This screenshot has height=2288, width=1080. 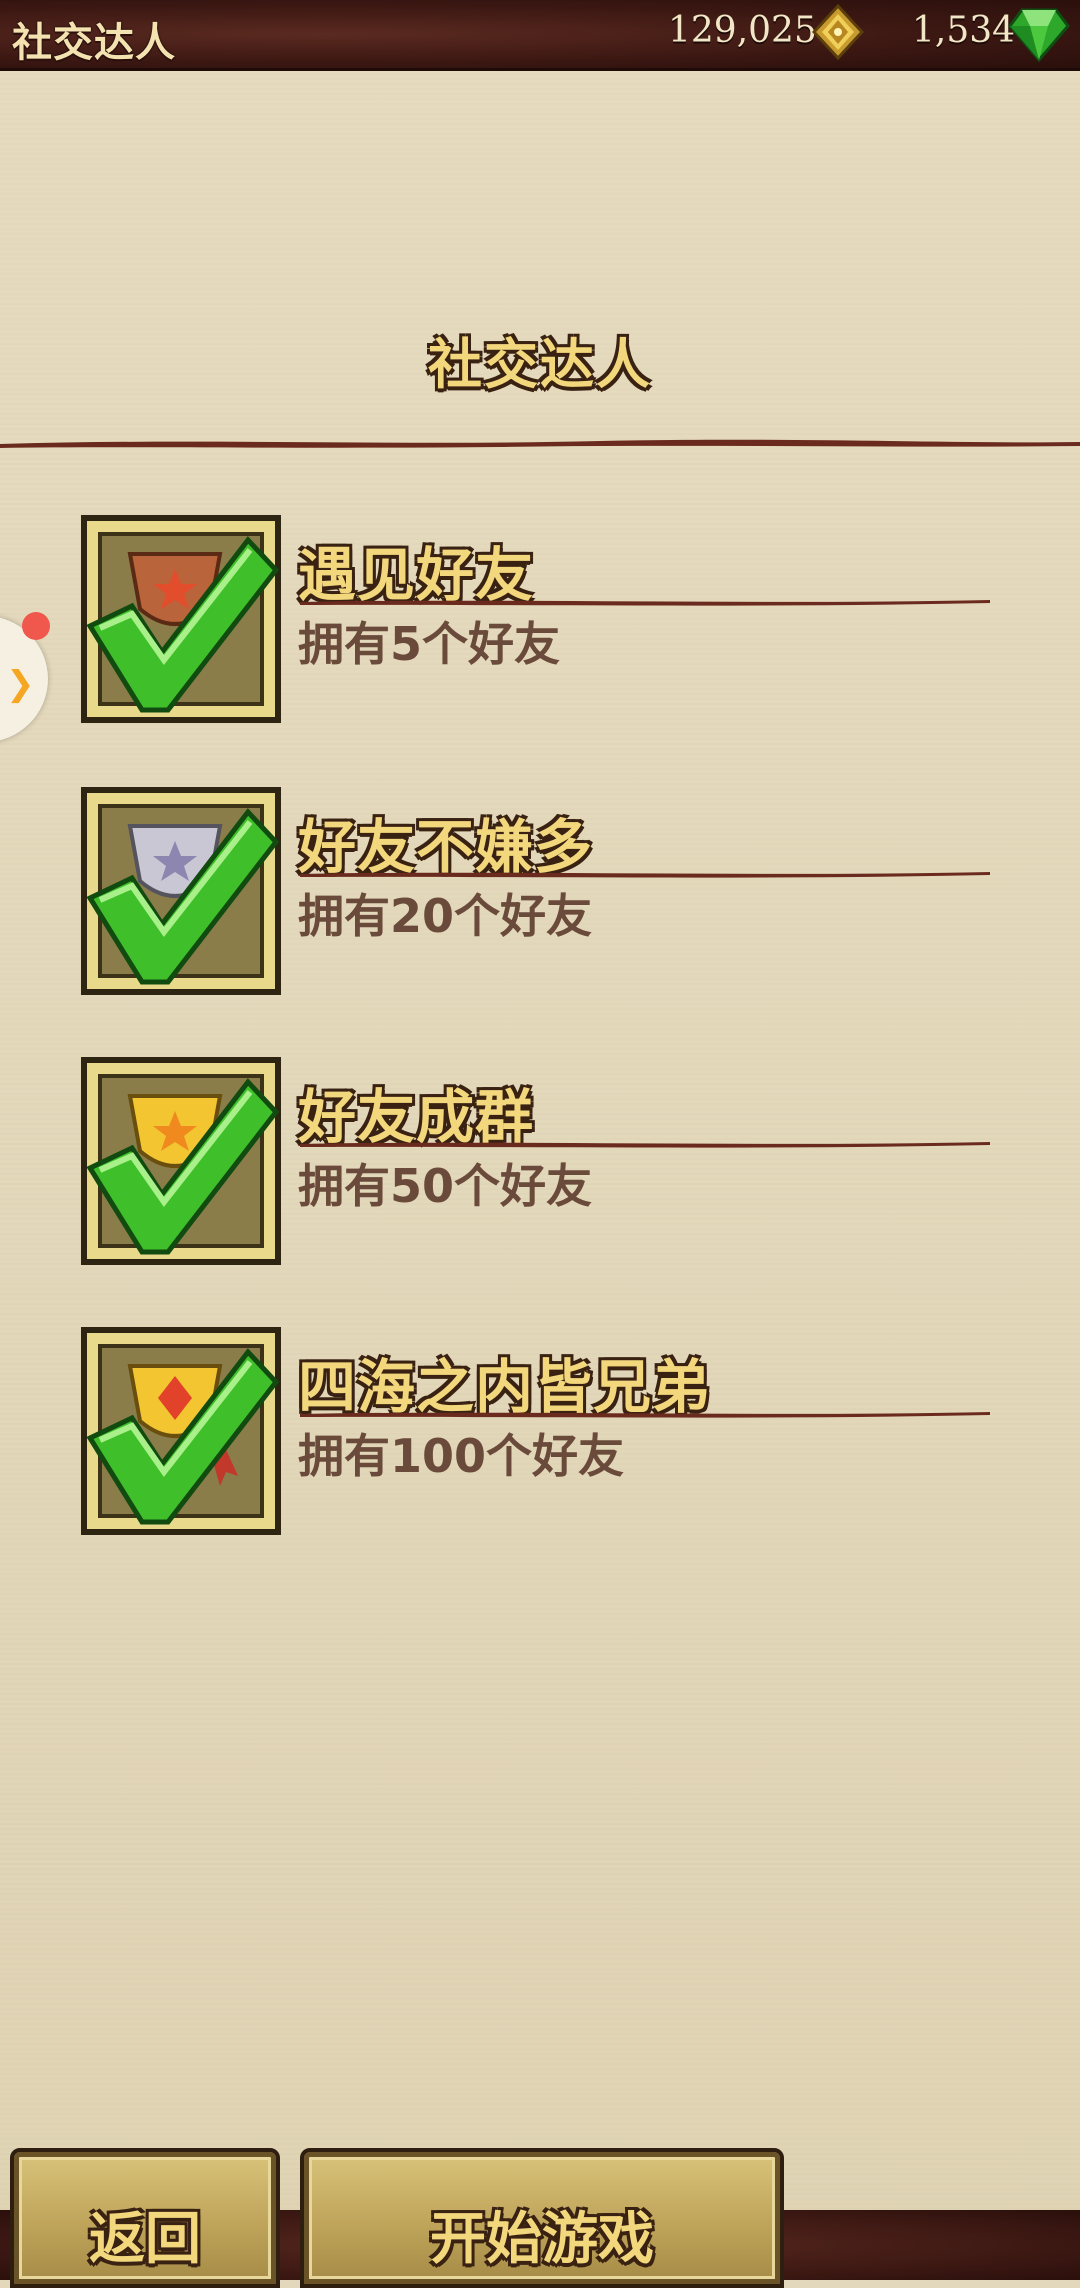 I want to click on achievement-item: 遇见好友 拥有5个好友, so click(x=540, y=624).